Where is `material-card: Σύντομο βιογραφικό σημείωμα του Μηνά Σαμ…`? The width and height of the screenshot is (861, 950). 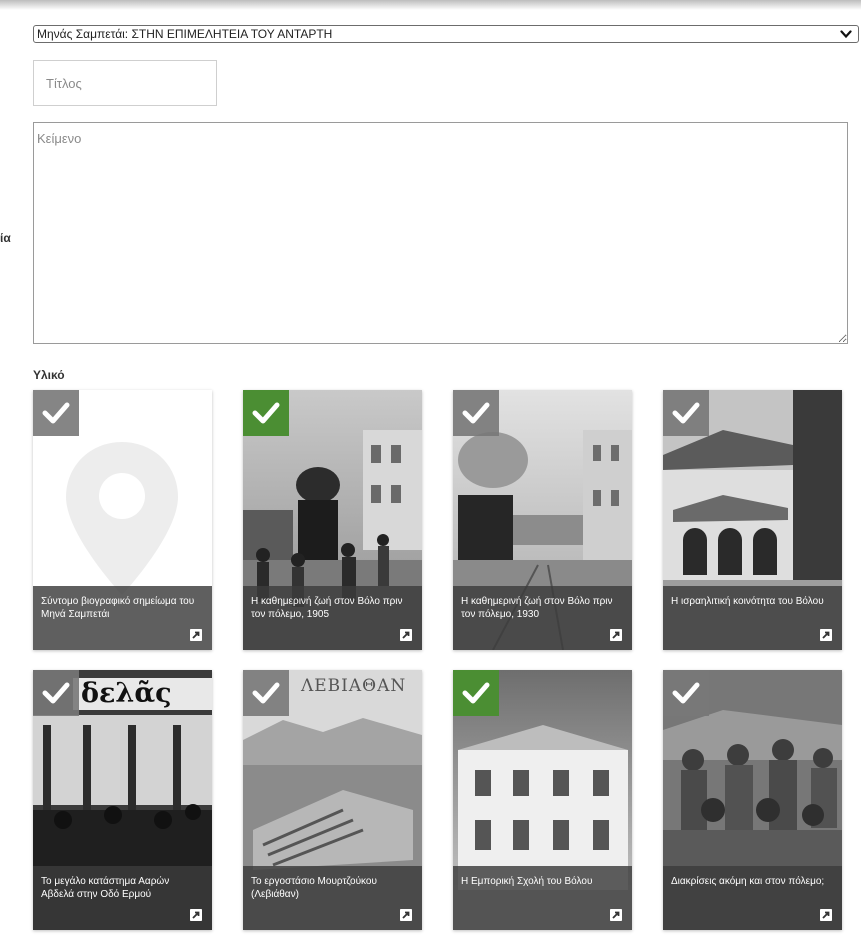
material-card: Σύντομο βιογραφικό σημείωμα του Μηνά Σαμ… is located at coordinates (122, 520).